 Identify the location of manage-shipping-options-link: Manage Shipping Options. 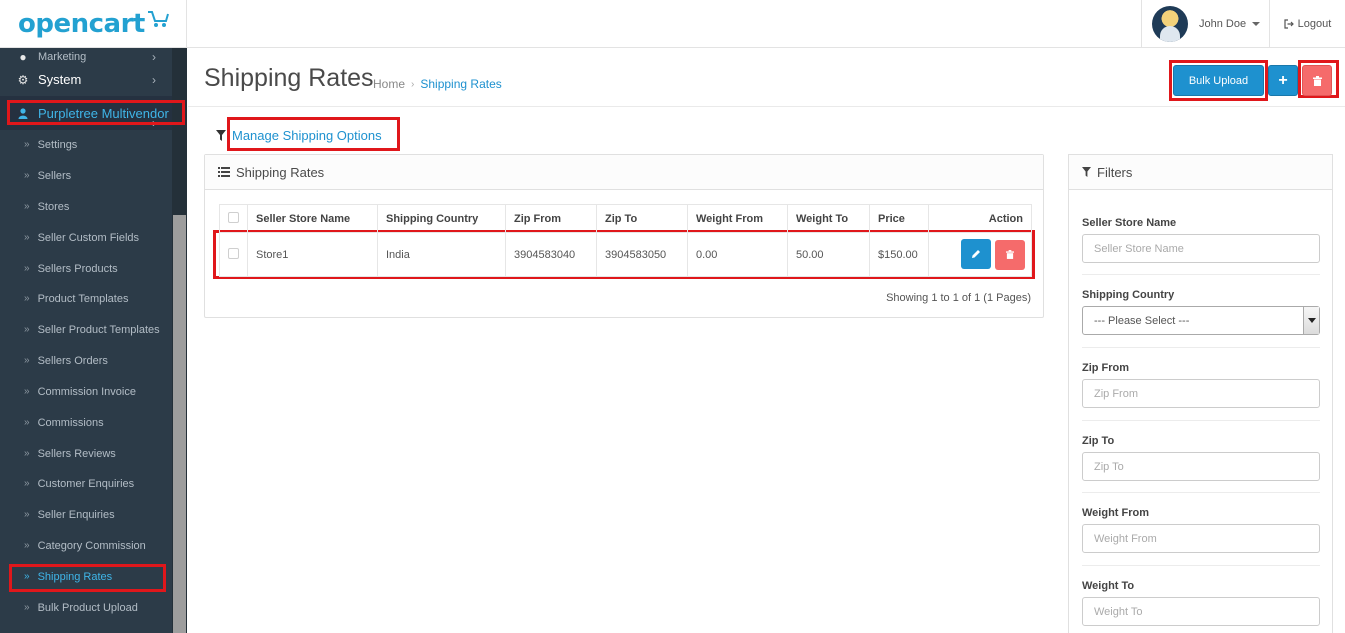
(299, 135).